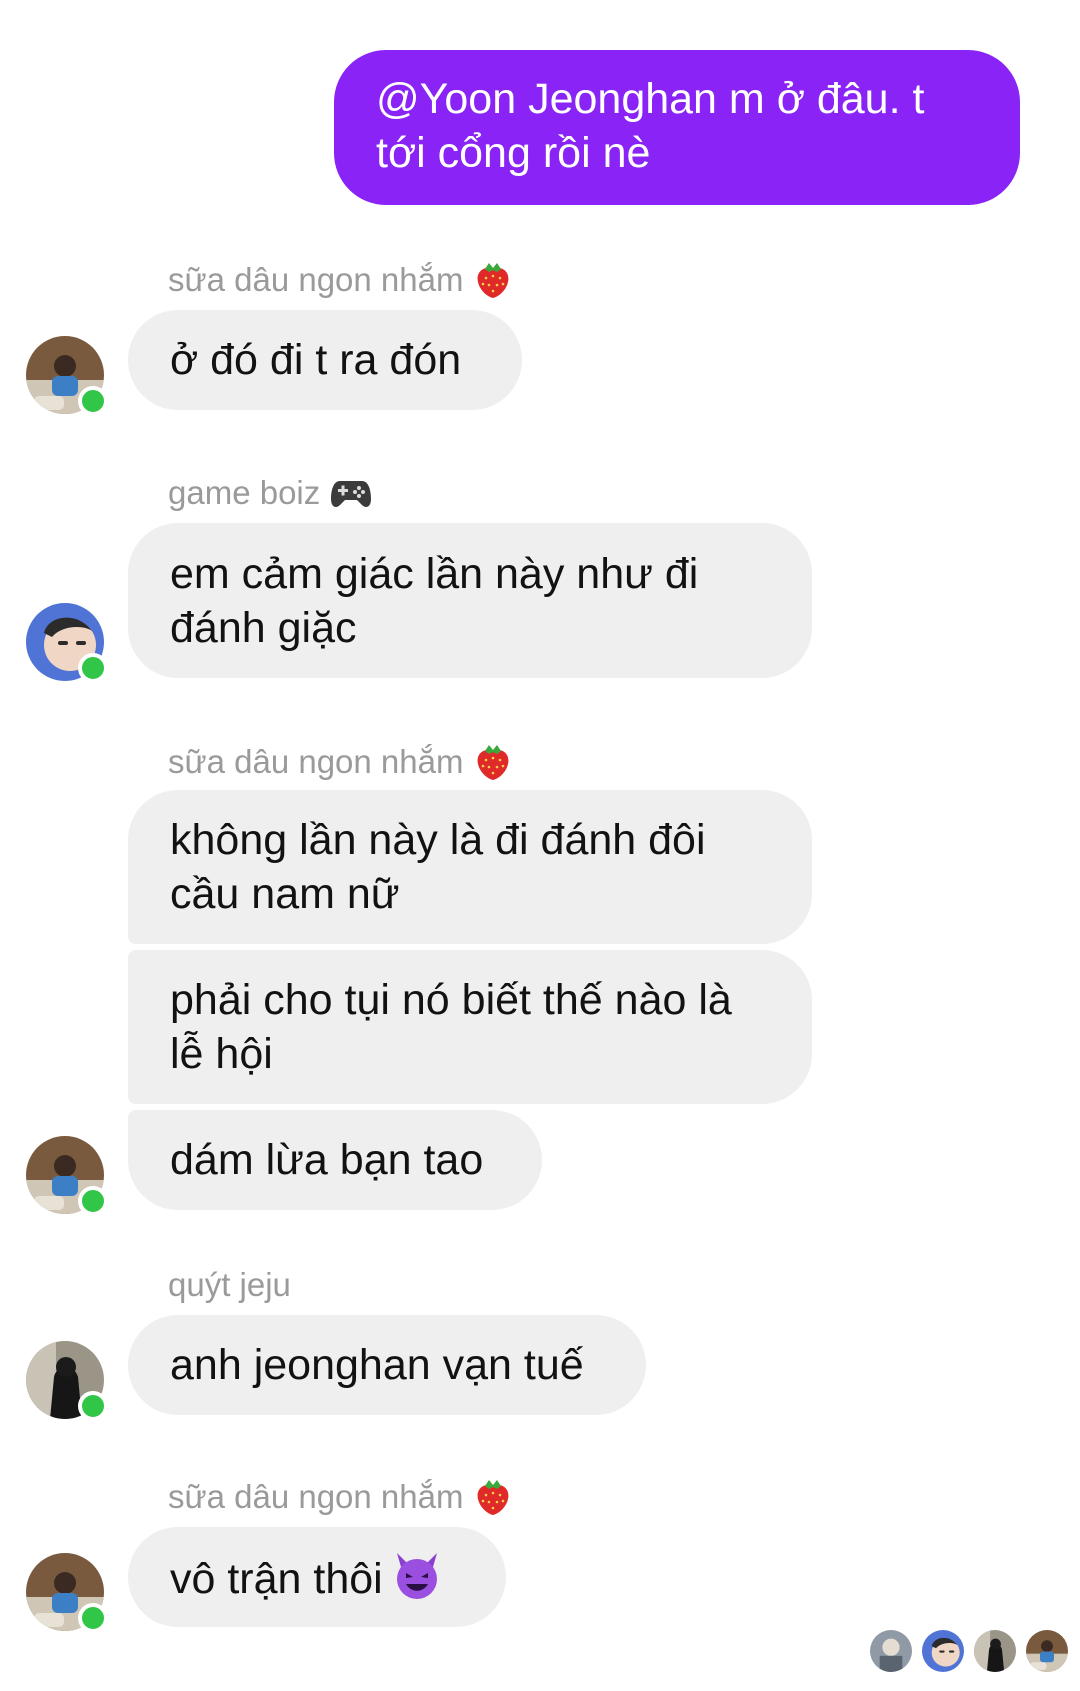 Image resolution: width=1080 pixels, height=1691 pixels. What do you see at coordinates (451, 1027) in the screenshot?
I see `message-text: phải cho tụi nó biết thế nào là lễ hội` at bounding box center [451, 1027].